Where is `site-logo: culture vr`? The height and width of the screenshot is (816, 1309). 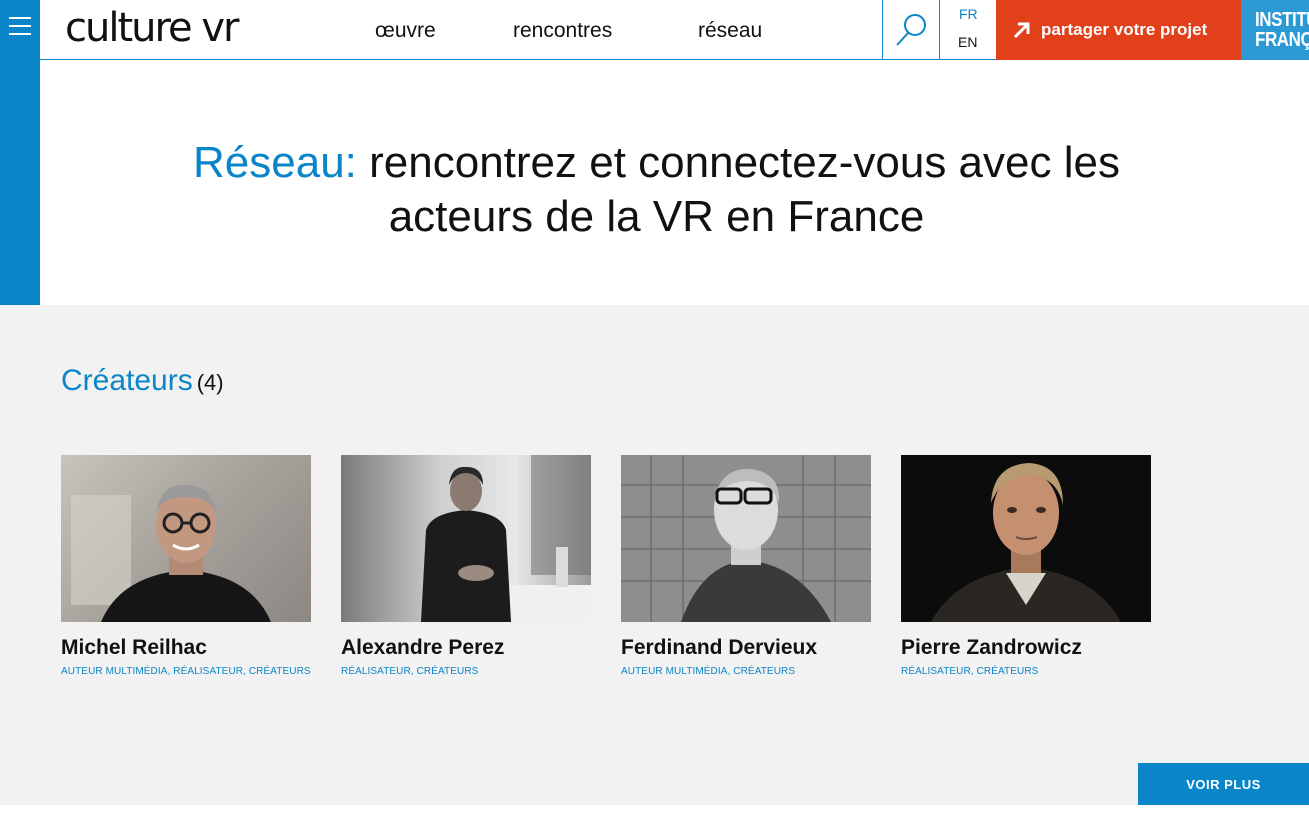
site-logo: culture vr is located at coordinates (152, 28).